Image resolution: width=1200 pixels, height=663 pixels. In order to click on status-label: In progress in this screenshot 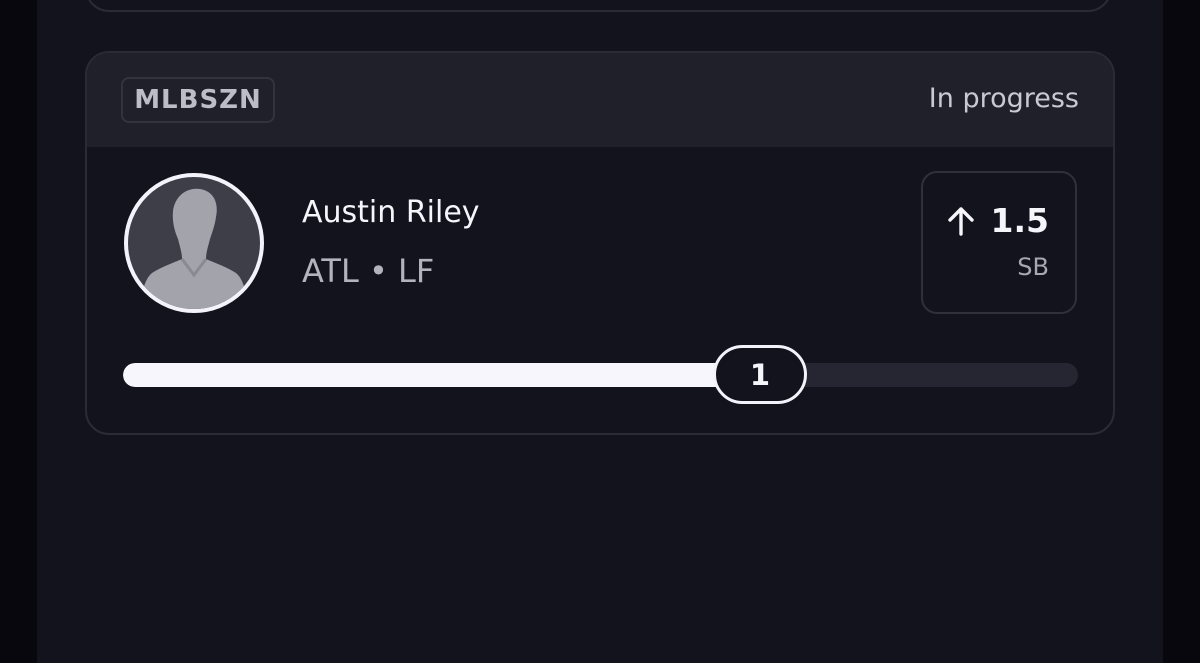, I will do `click(1003, 98)`.